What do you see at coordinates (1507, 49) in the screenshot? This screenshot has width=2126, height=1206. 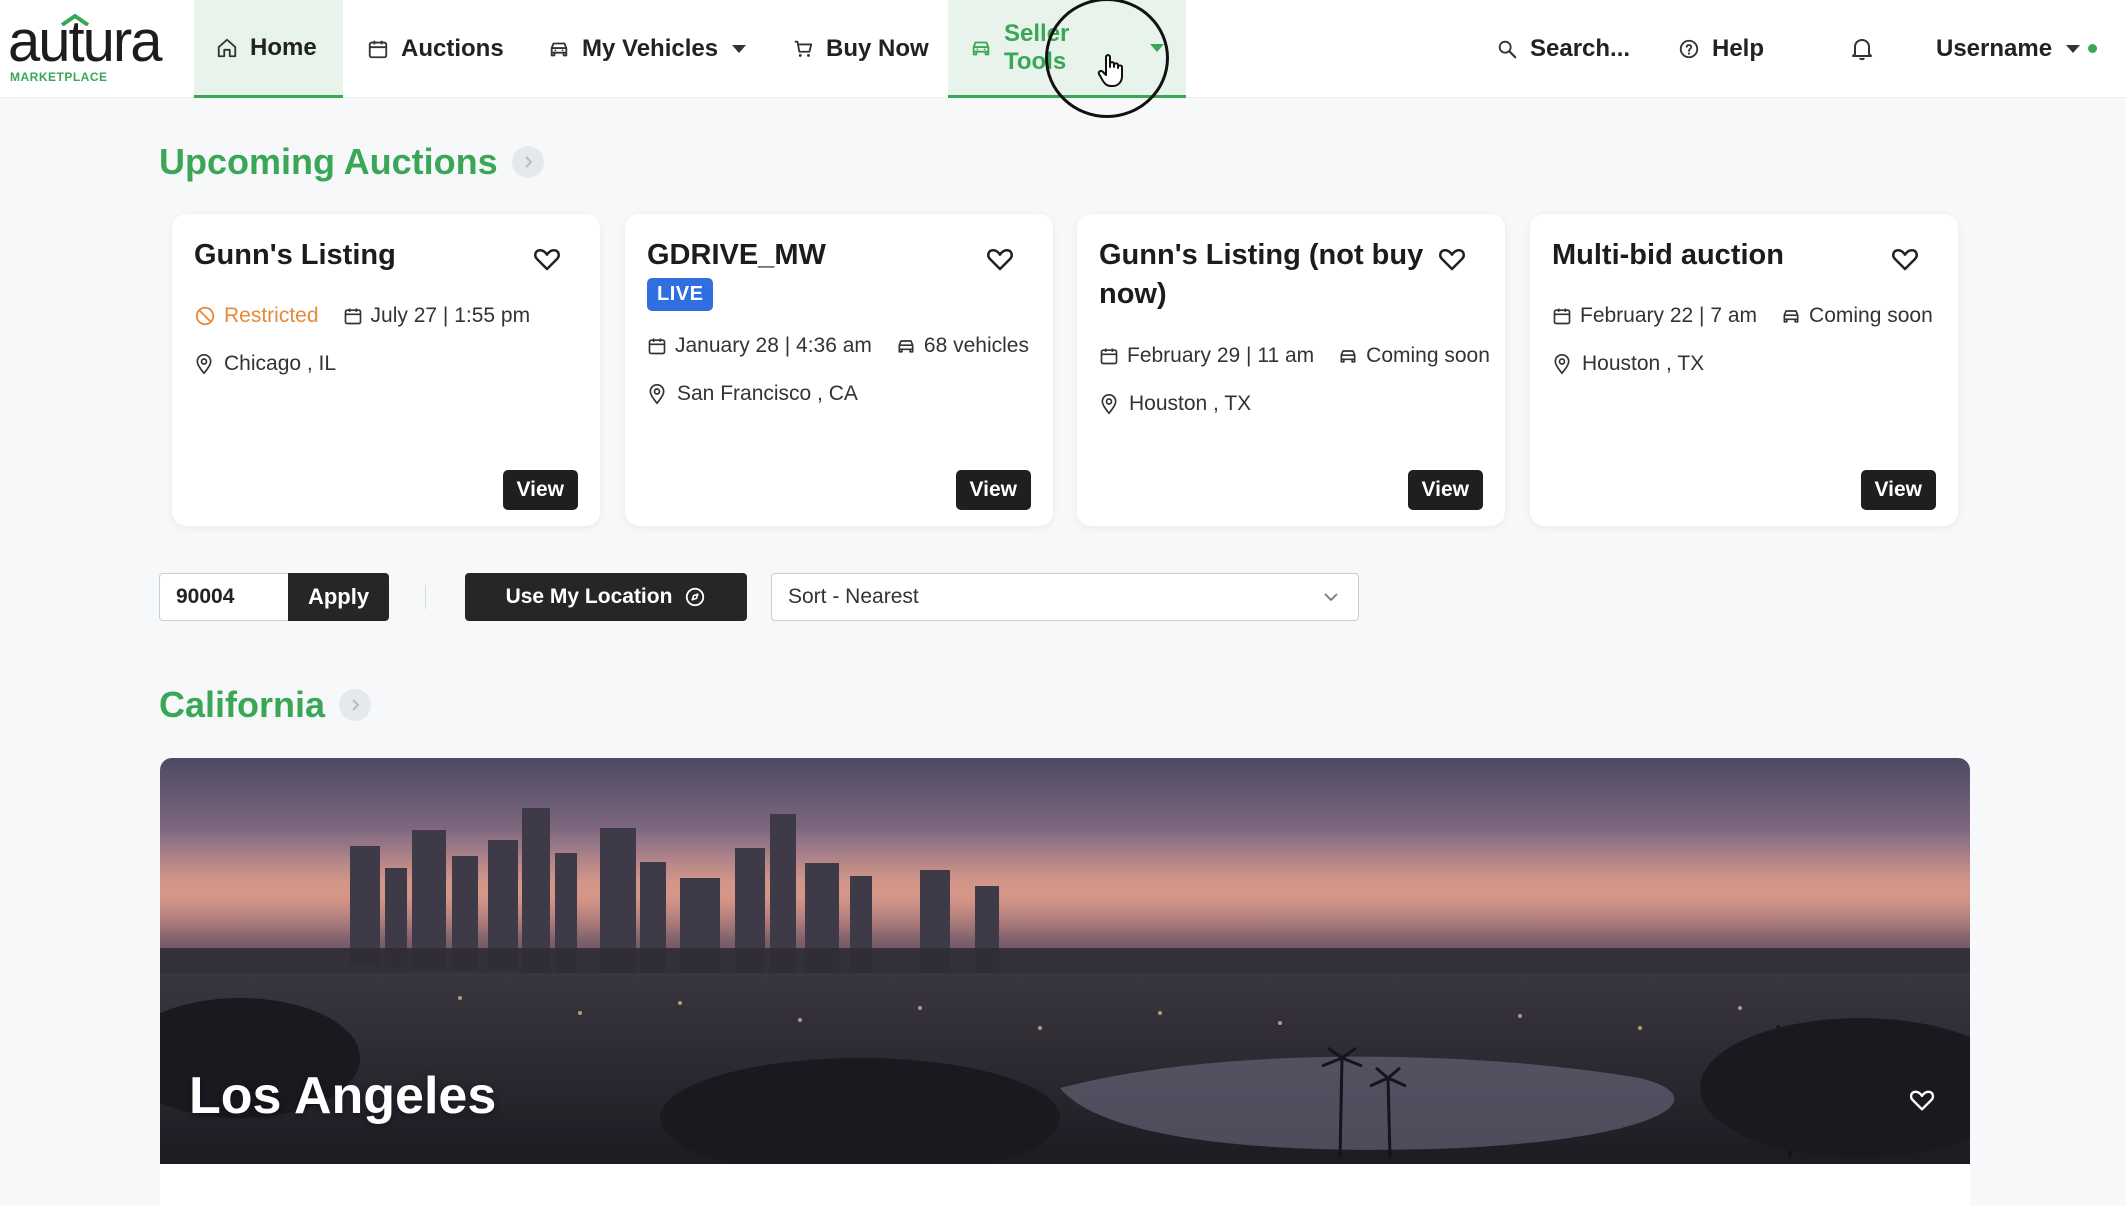 I see `search-icon` at bounding box center [1507, 49].